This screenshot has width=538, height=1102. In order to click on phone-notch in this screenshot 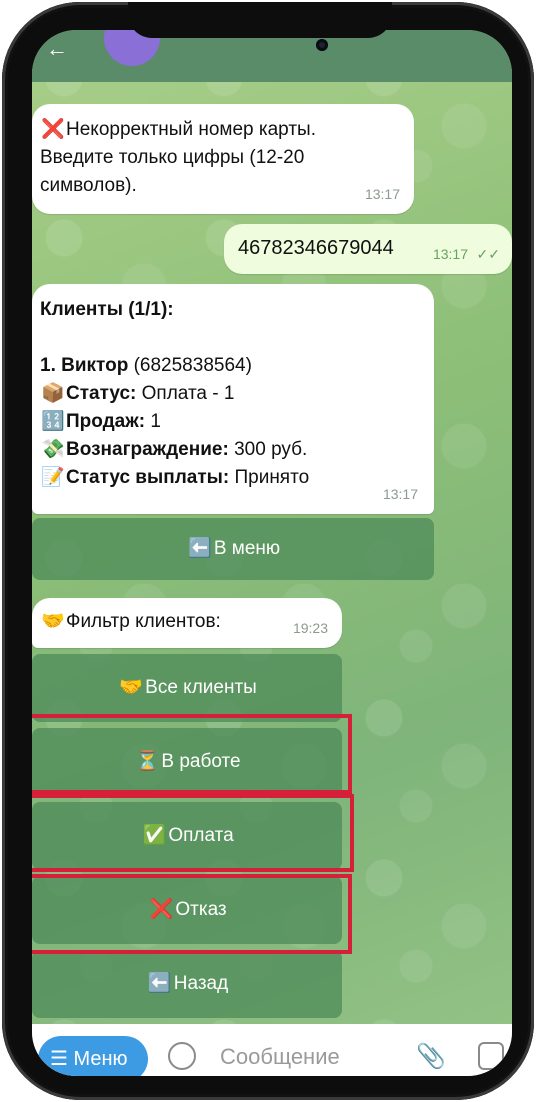, I will do `click(260, 20)`.